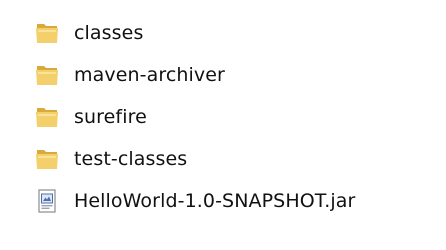  I want to click on file-name: maven-archiver, so click(149, 75).